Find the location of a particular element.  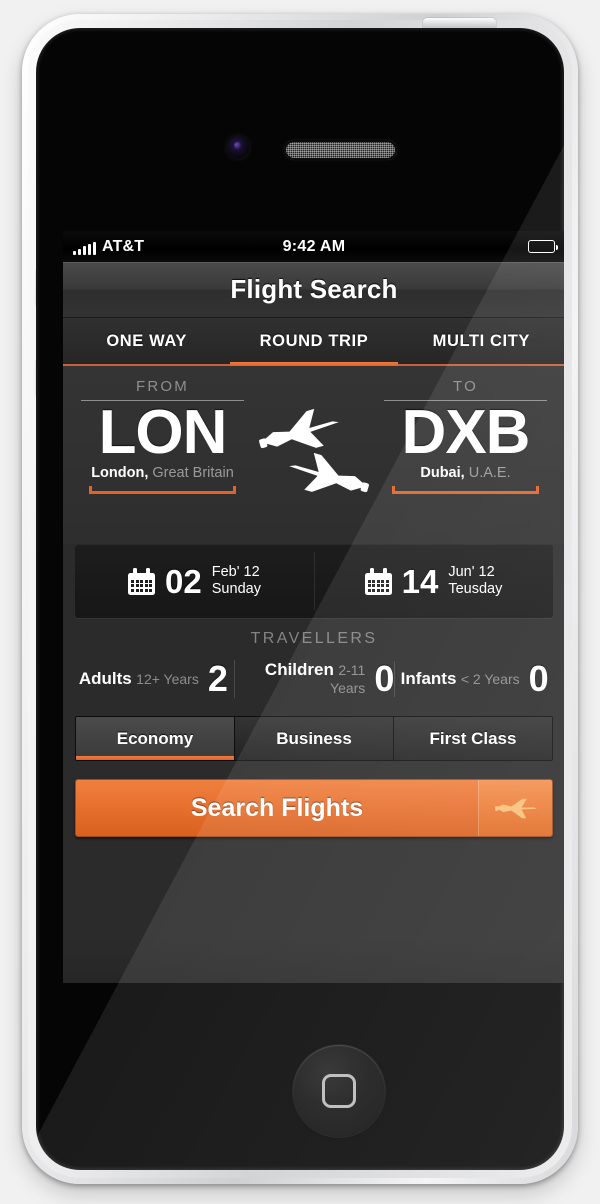

search-flights-icon-cell is located at coordinates (515, 808).